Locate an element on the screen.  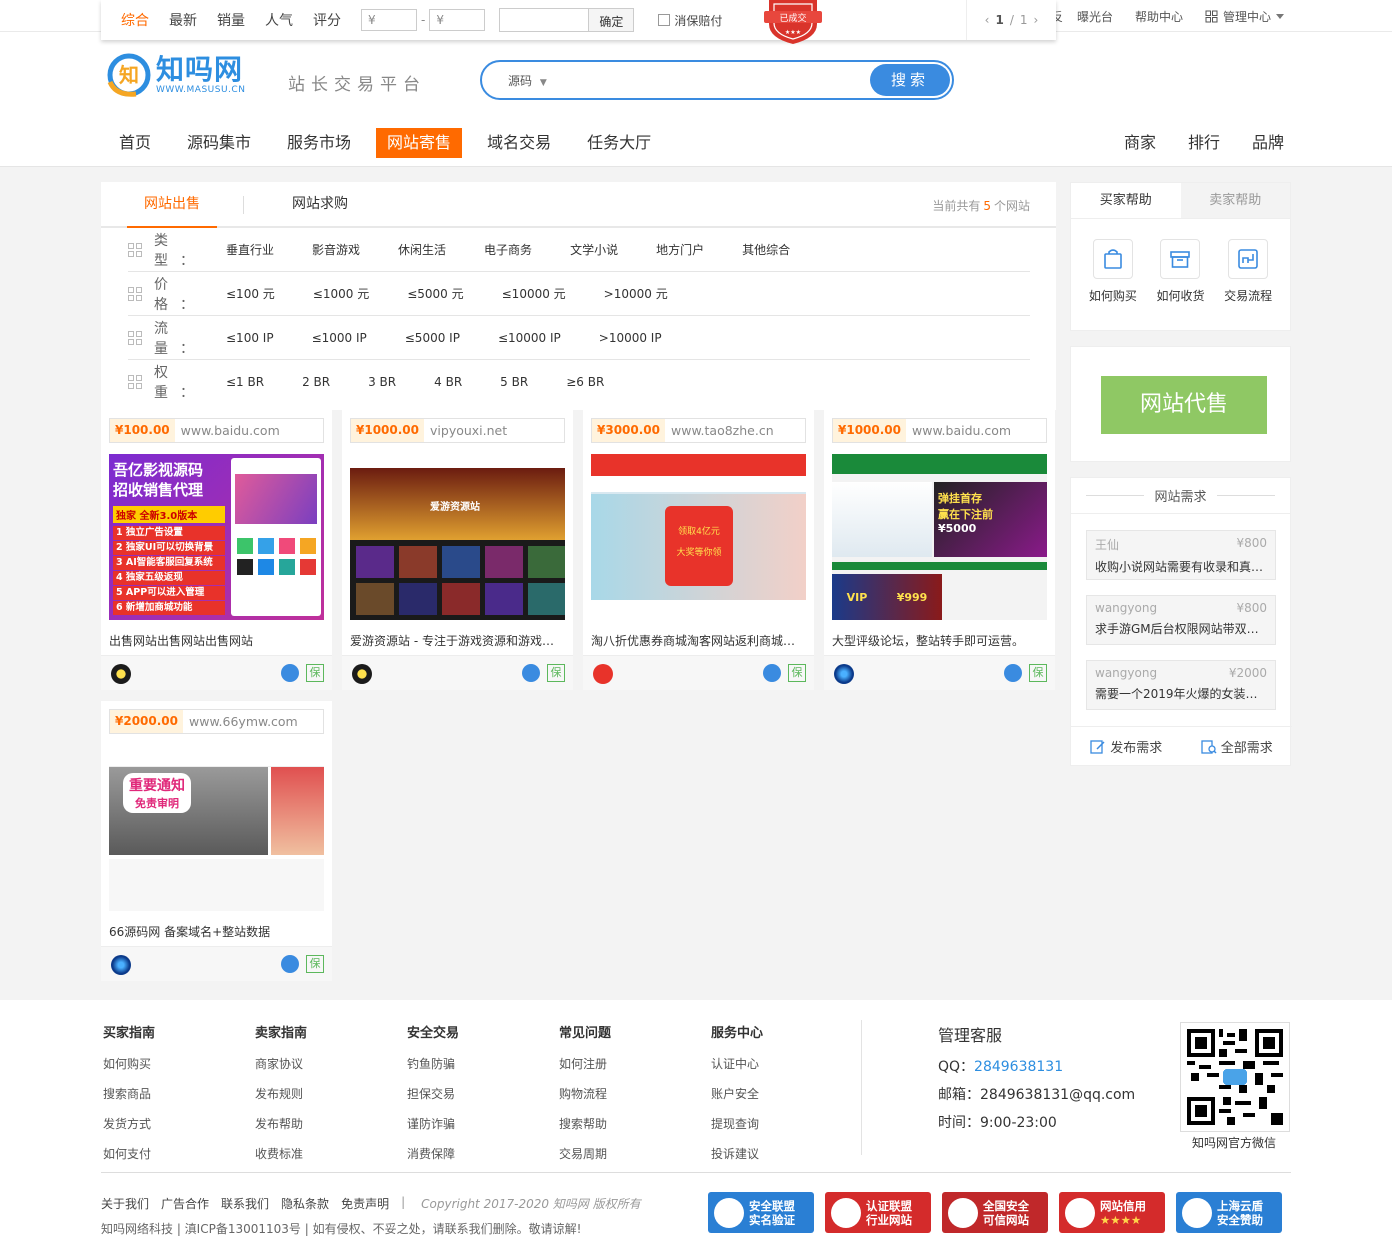
badge-yundun: 上海云盾 安全赞助 is located at coordinates (1229, 1212).